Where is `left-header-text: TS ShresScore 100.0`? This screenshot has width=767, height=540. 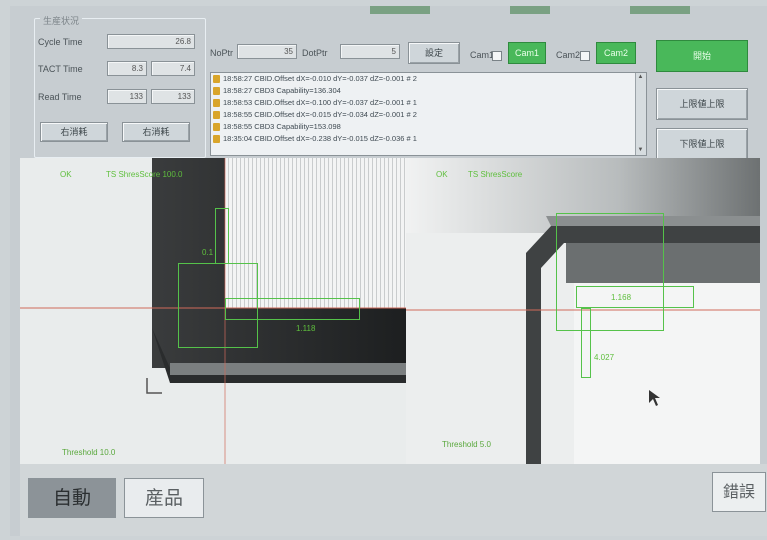
left-header-text: TS ShresScore 100.0 is located at coordinates (144, 174).